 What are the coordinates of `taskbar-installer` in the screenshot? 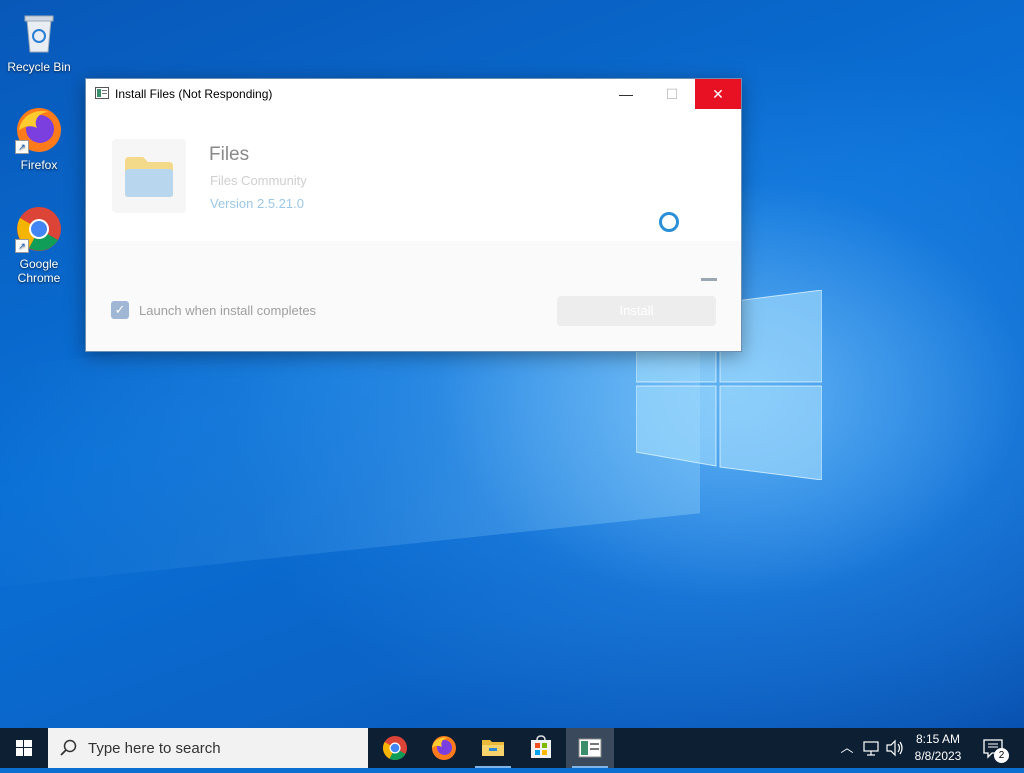 It's located at (590, 748).